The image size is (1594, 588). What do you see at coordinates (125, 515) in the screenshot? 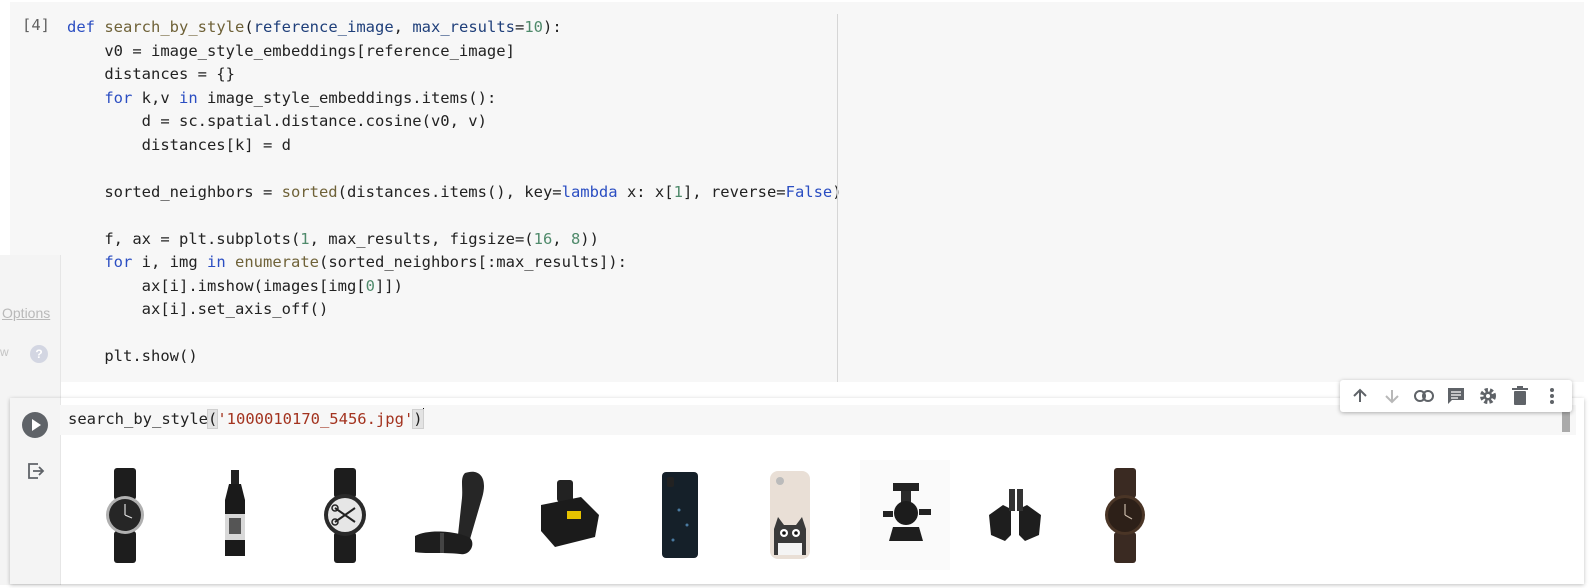
I see `result-image-watch-black` at bounding box center [125, 515].